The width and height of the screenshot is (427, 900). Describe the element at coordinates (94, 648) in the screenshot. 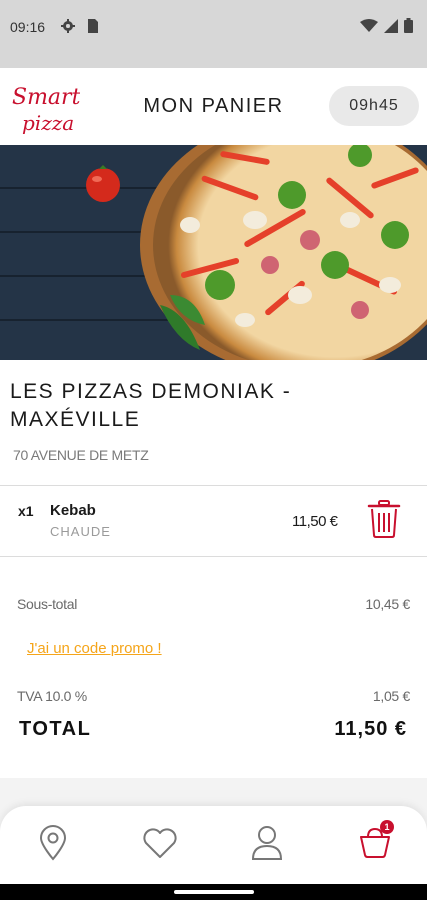

I see `promo-code-link: J'ai un code promo !` at that location.